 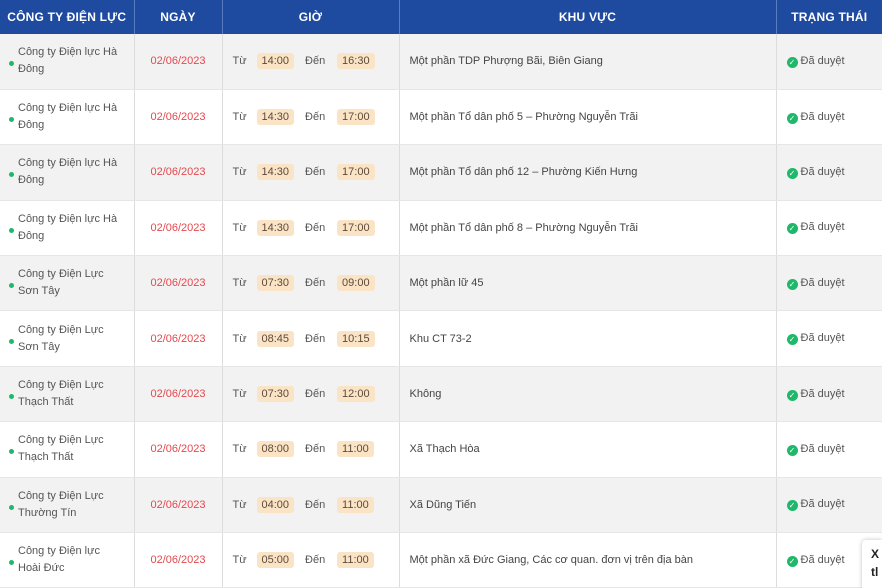 What do you see at coordinates (588, 17) in the screenshot?
I see `header-area: KHU VỰC` at bounding box center [588, 17].